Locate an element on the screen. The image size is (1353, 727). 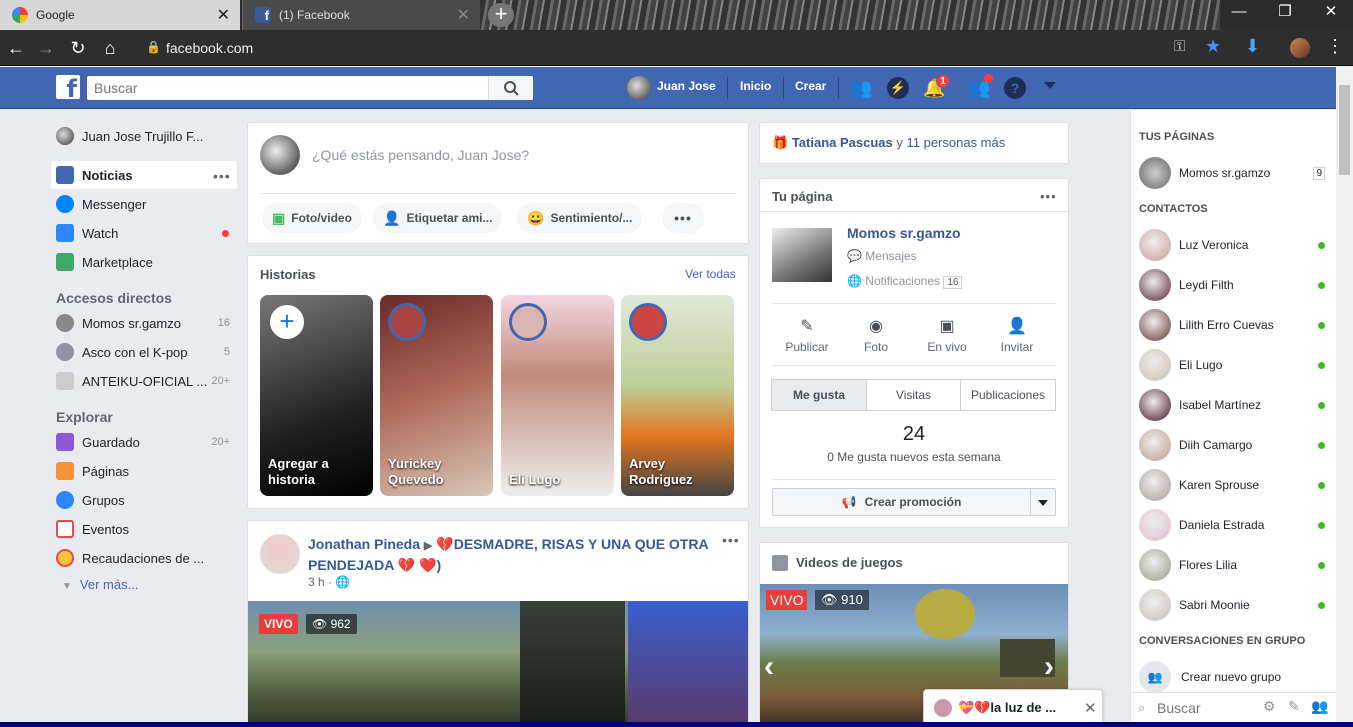
sidebar-item-saved: Guardado 20+ is located at coordinates (143, 442).